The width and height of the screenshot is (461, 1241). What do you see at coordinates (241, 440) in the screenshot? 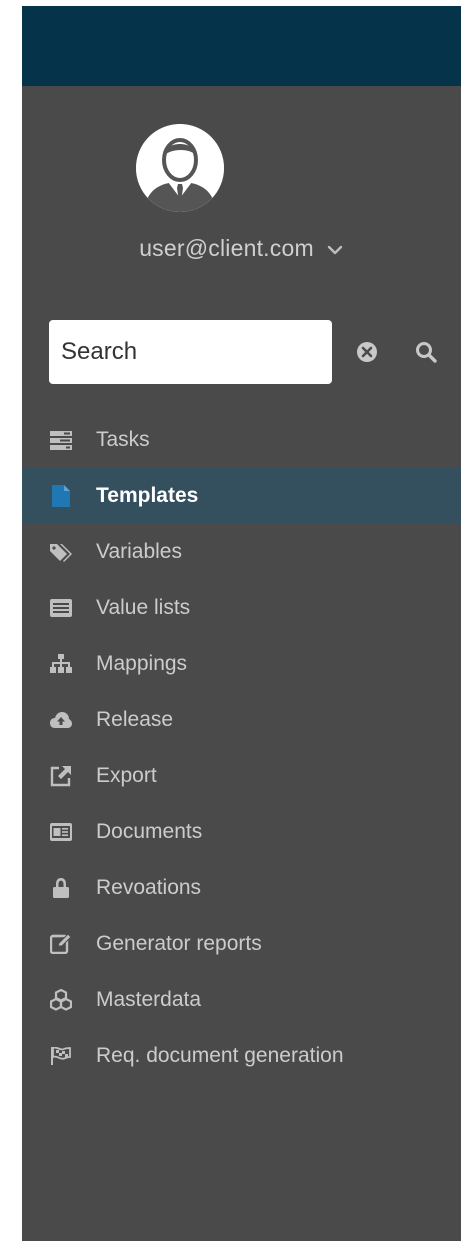
I see `sidebar-item-tasks: Tasks` at bounding box center [241, 440].